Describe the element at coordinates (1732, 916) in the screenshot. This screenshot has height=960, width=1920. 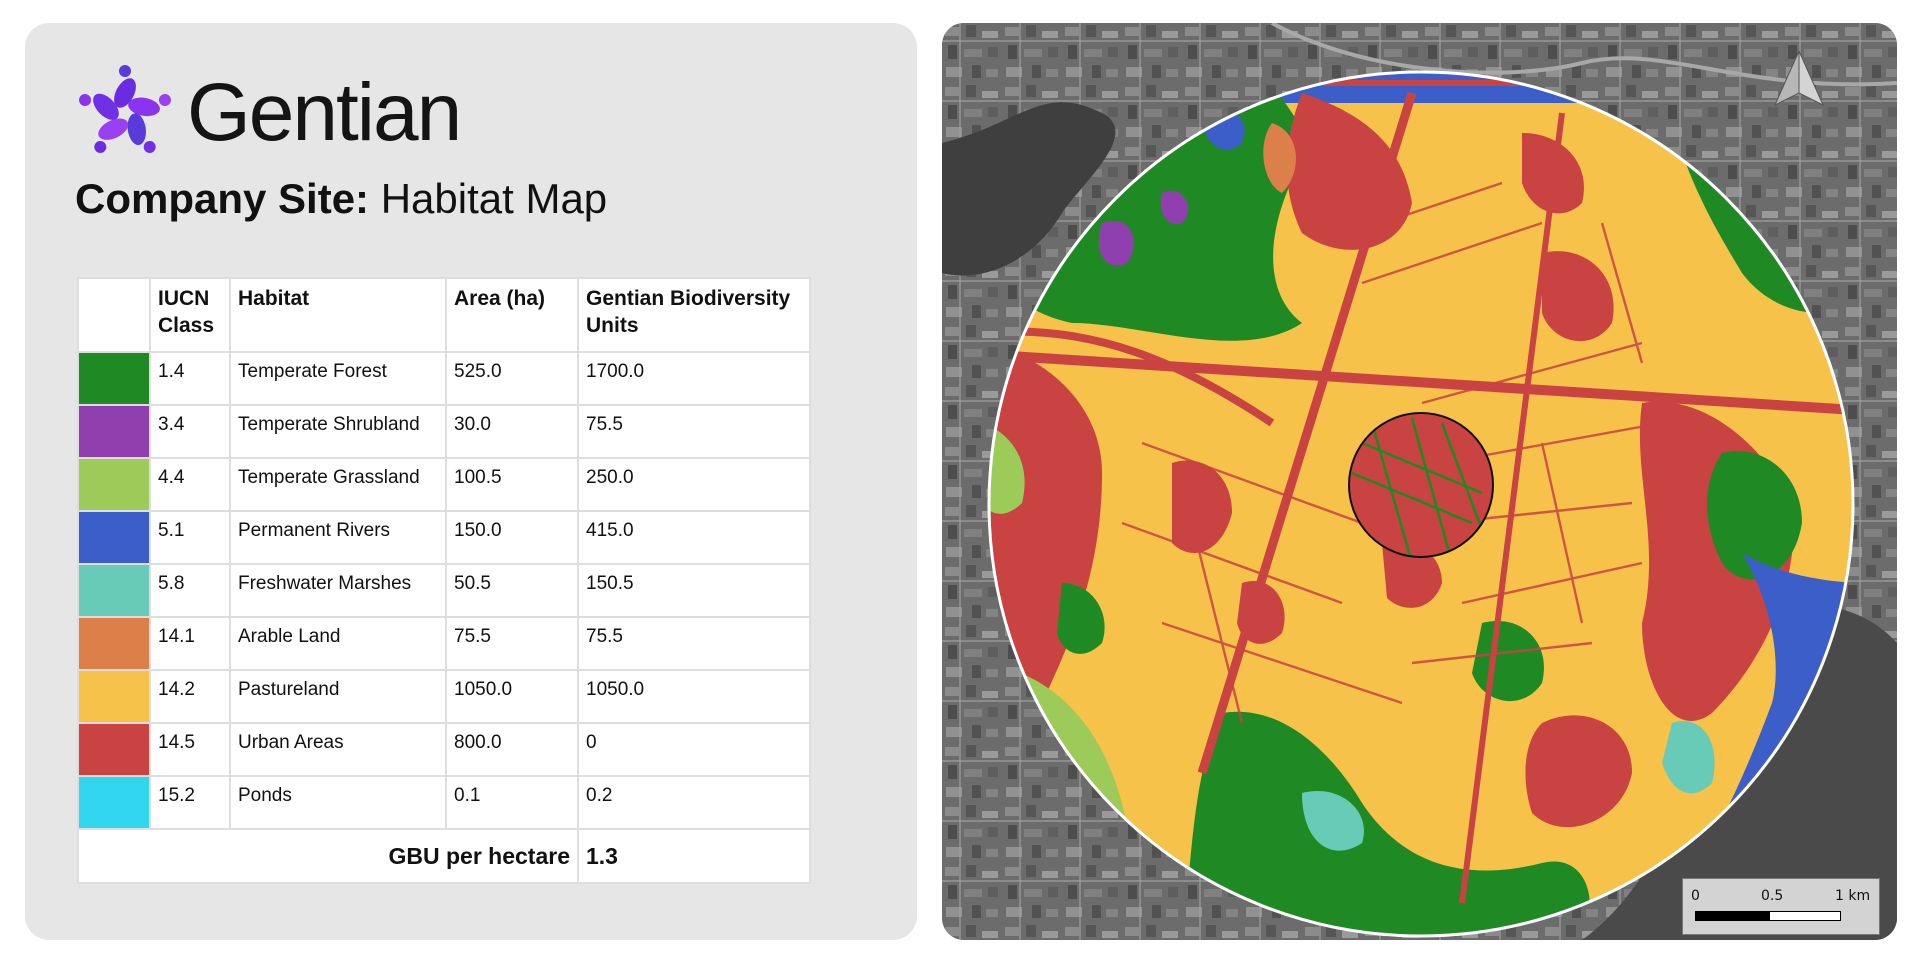
I see `scale-segment-black` at that location.